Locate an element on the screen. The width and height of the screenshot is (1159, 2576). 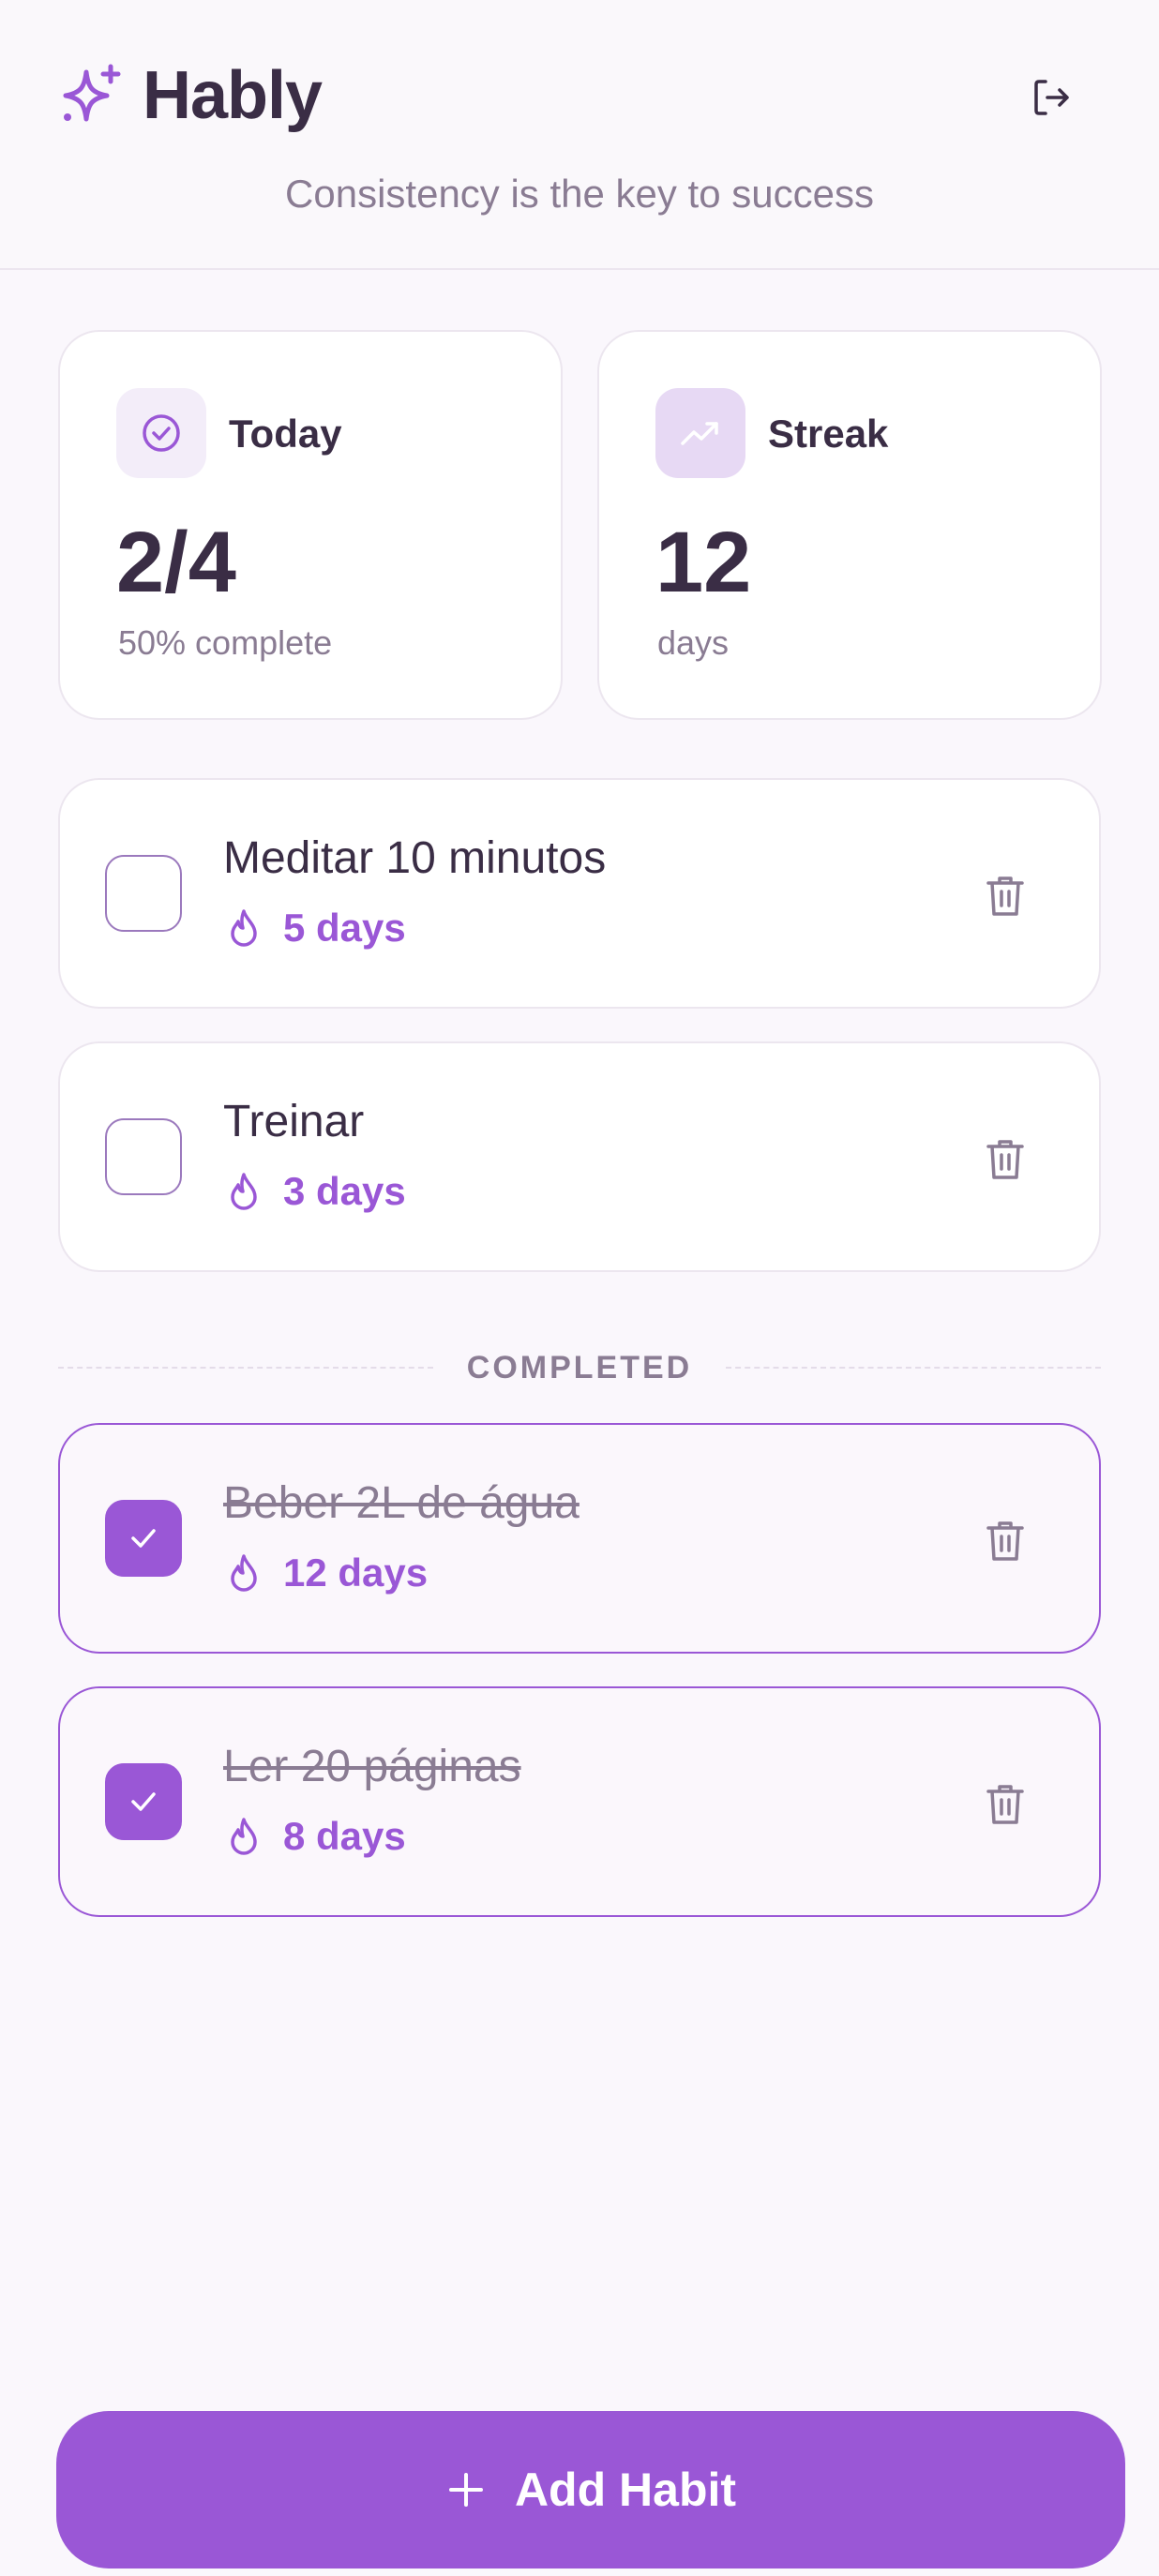
habit-streak-text: 3 days is located at coordinates (344, 1191).